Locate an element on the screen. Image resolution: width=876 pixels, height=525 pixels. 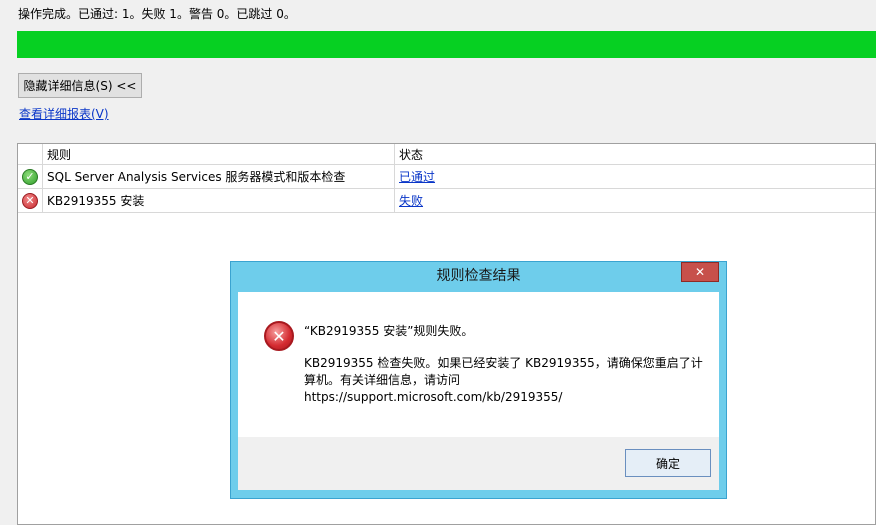
error-icon: ✕ is located at coordinates (279, 336).